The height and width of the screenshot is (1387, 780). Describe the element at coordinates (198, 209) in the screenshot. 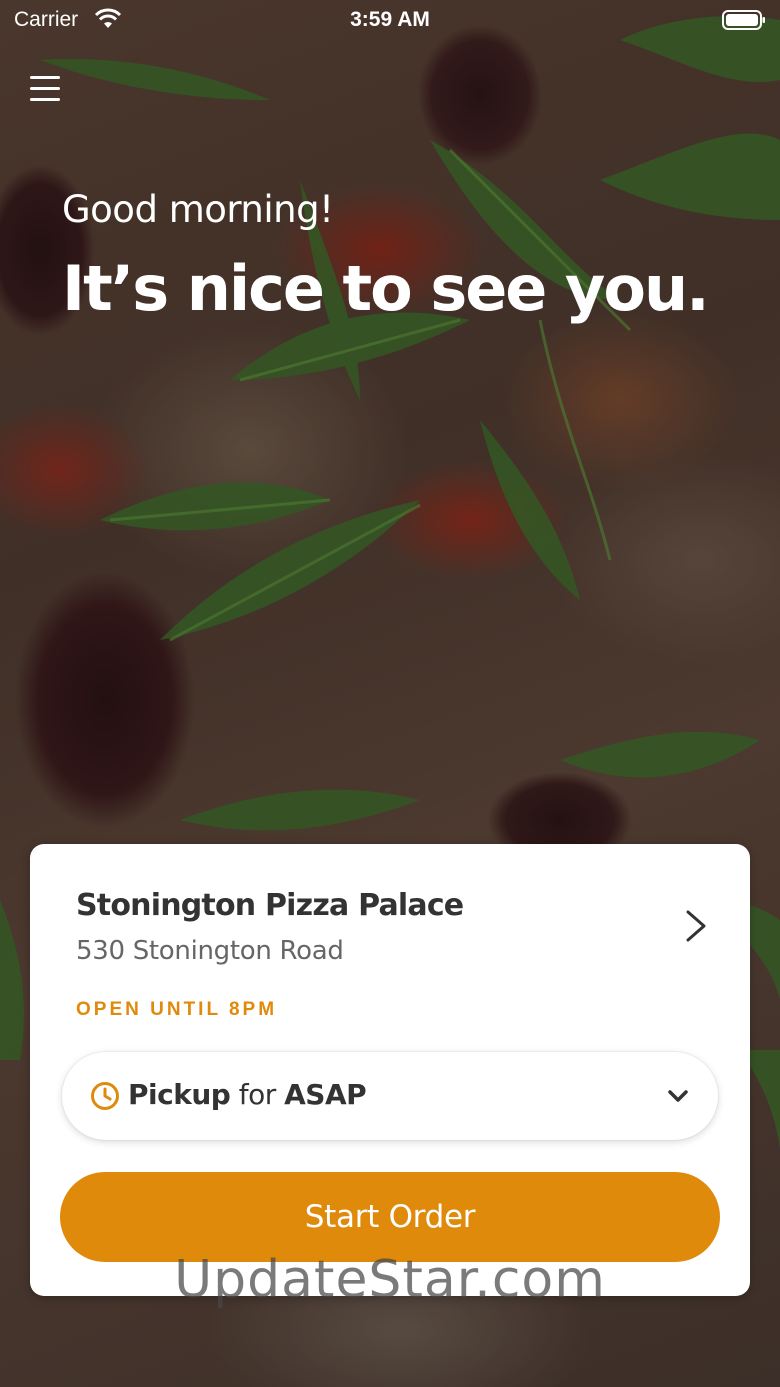

I see `greeting-text: Good morning!` at that location.